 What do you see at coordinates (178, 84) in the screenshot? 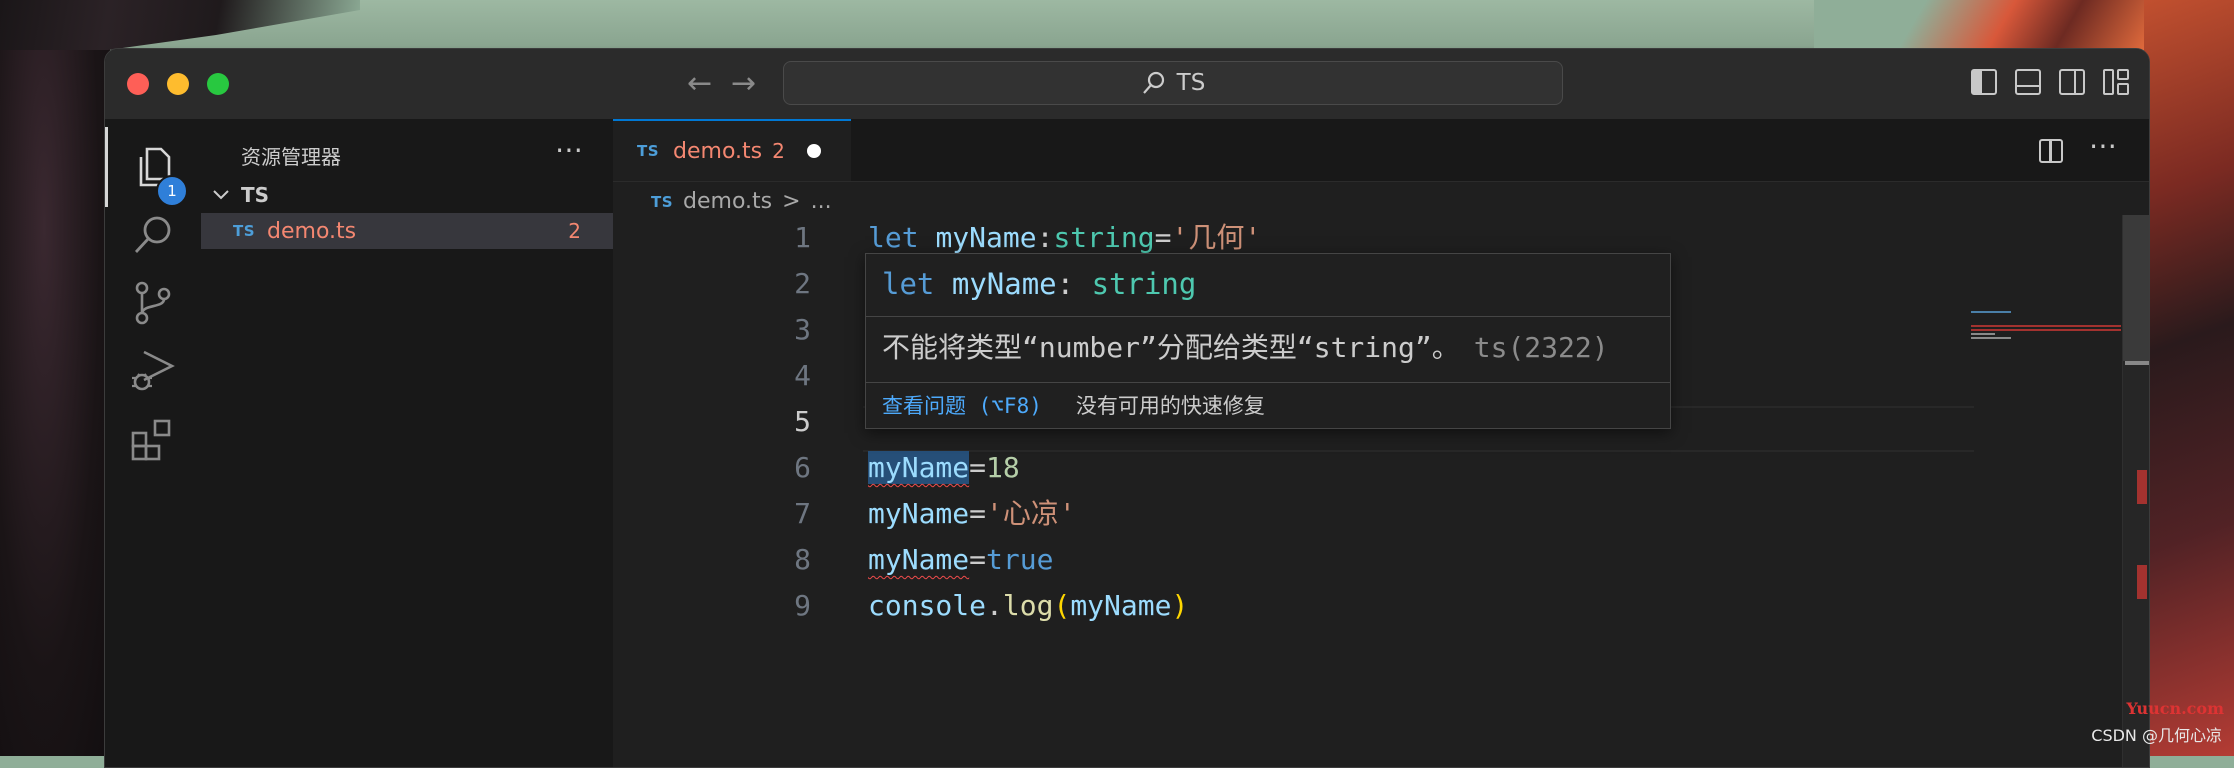
I see `minimize-window-button` at bounding box center [178, 84].